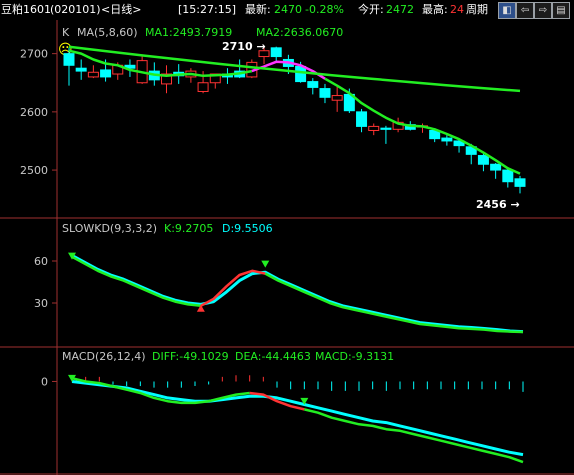 This screenshot has height=475, width=574. Describe the element at coordinates (121, 10) in the screenshot. I see `period-label: <日线>` at that location.